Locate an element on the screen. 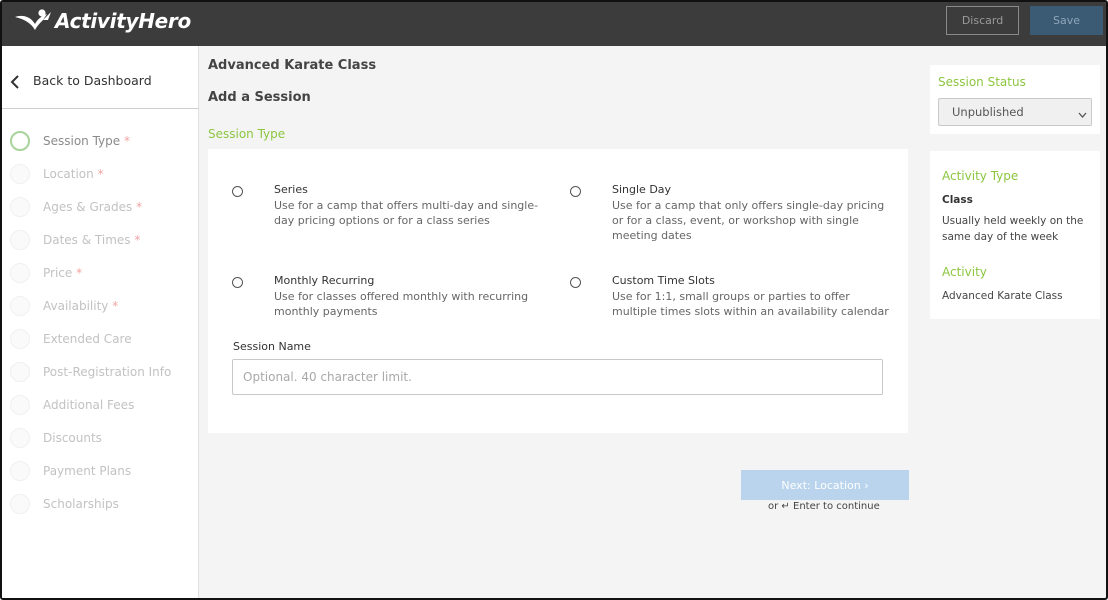 Image resolution: width=1108 pixels, height=600 pixels. radio-single-day is located at coordinates (575, 191).